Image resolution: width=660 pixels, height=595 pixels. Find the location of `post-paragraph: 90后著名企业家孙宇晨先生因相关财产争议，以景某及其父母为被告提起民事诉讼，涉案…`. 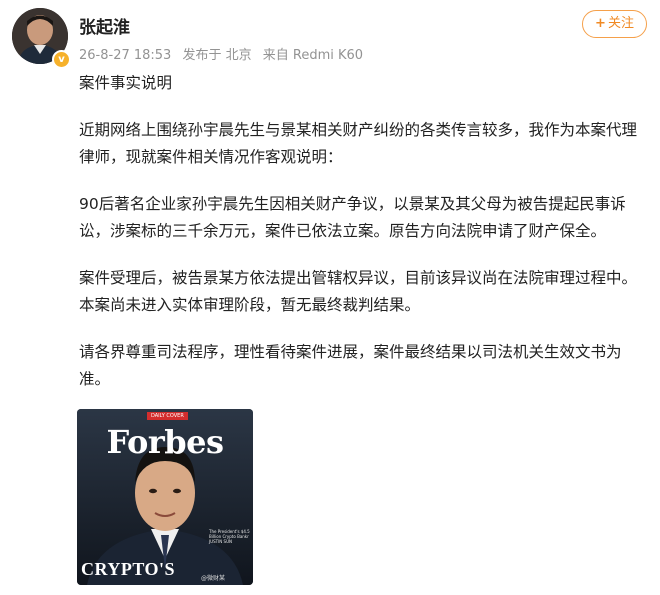

post-paragraph: 90后著名企业家孙宇晨先生因相关财产争议，以景某及其父母为被告提起民事诉讼，涉案… is located at coordinates (352, 217).